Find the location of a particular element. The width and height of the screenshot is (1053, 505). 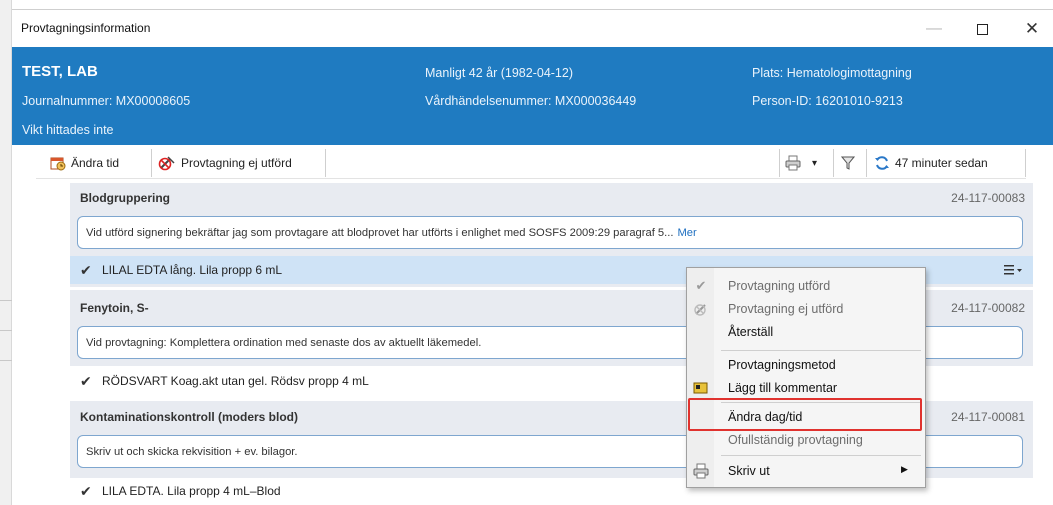

menu-item-label: Lägg till kommentar is located at coordinates (783, 388).